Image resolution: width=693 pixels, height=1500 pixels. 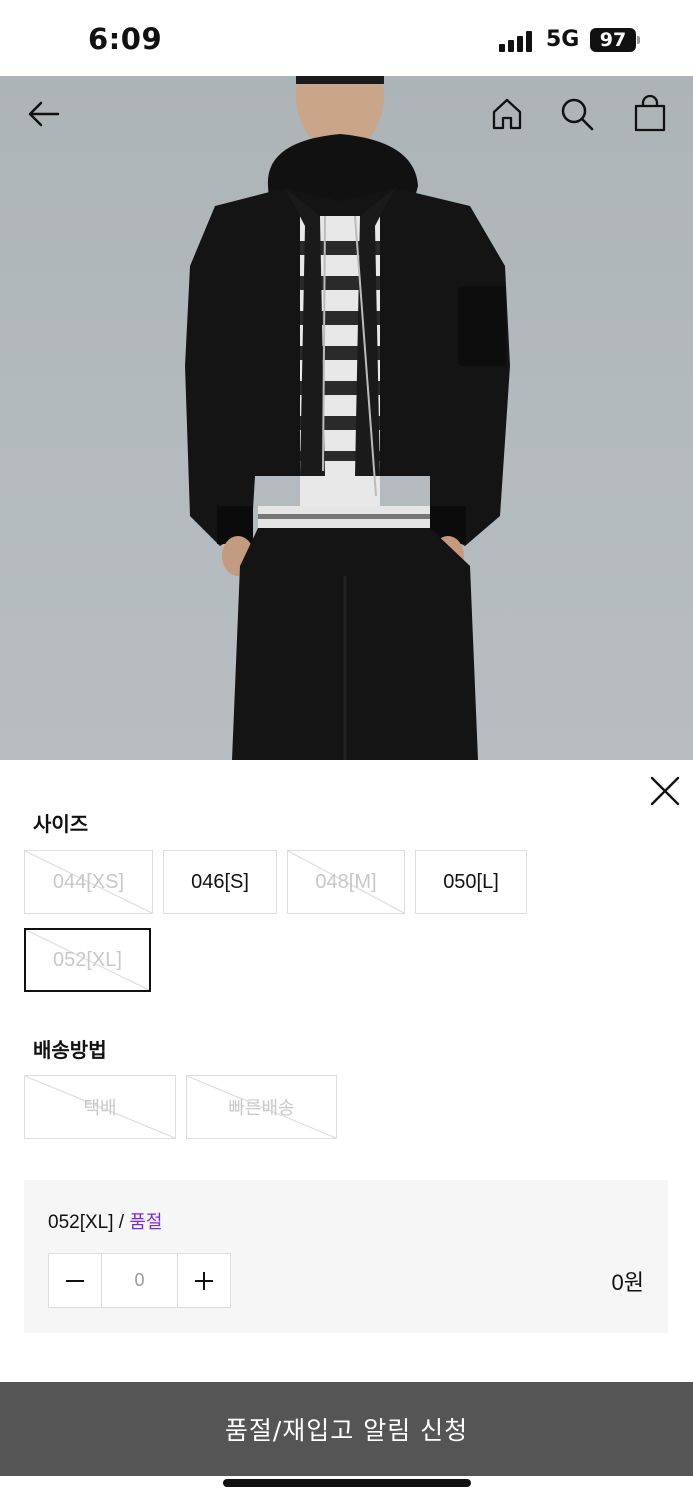 I want to click on size-option-xs: 044[XS], so click(x=88, y=882).